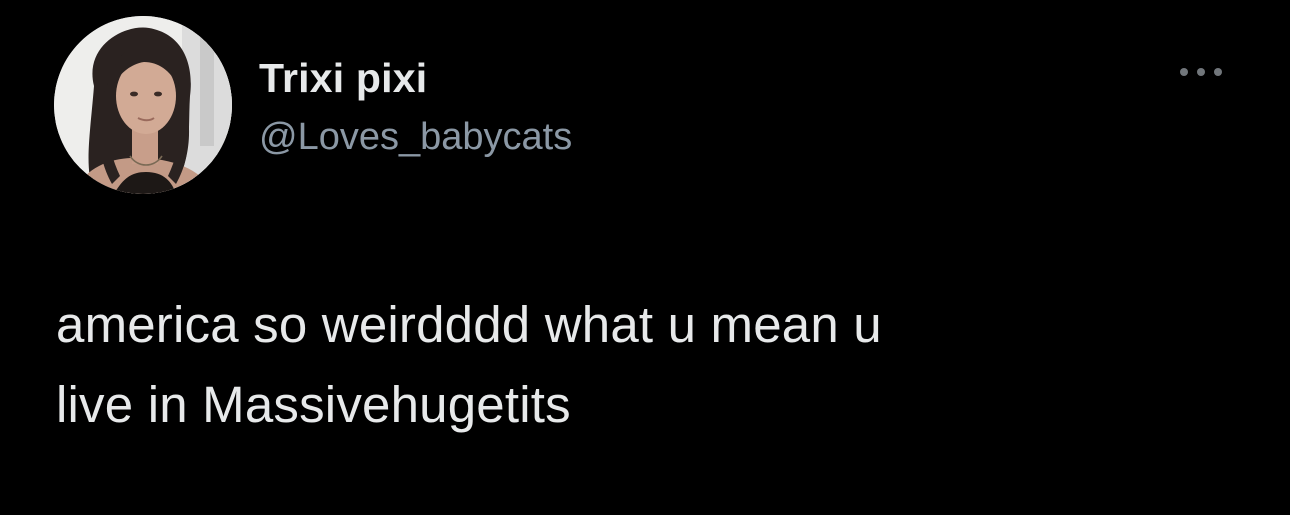 Image resolution: width=1290 pixels, height=515 pixels. I want to click on tweet-text-line: live in Massivehugetits, so click(313, 404).